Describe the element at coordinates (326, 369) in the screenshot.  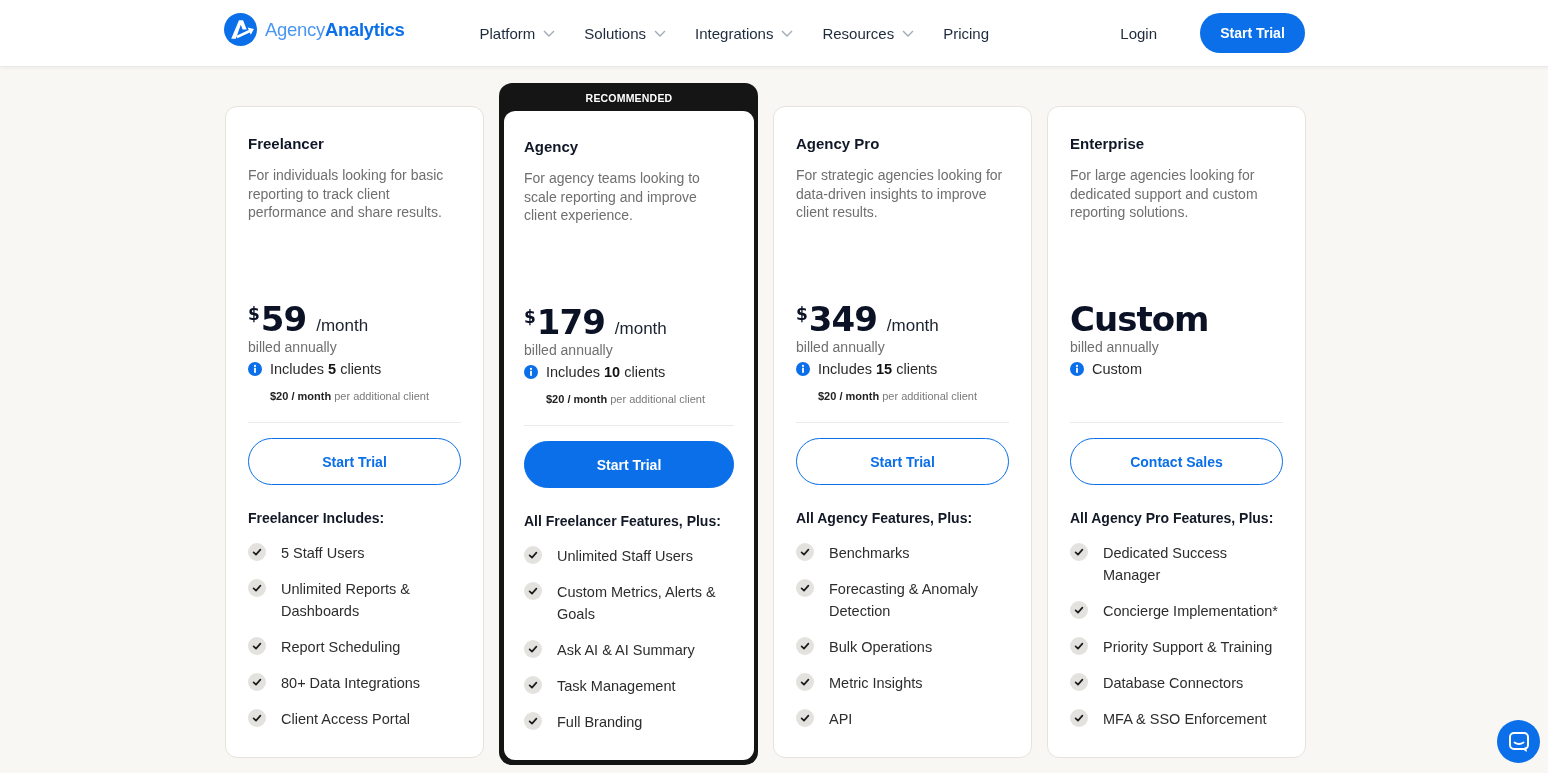
I see `client-allowance: Includes 5 clients` at that location.